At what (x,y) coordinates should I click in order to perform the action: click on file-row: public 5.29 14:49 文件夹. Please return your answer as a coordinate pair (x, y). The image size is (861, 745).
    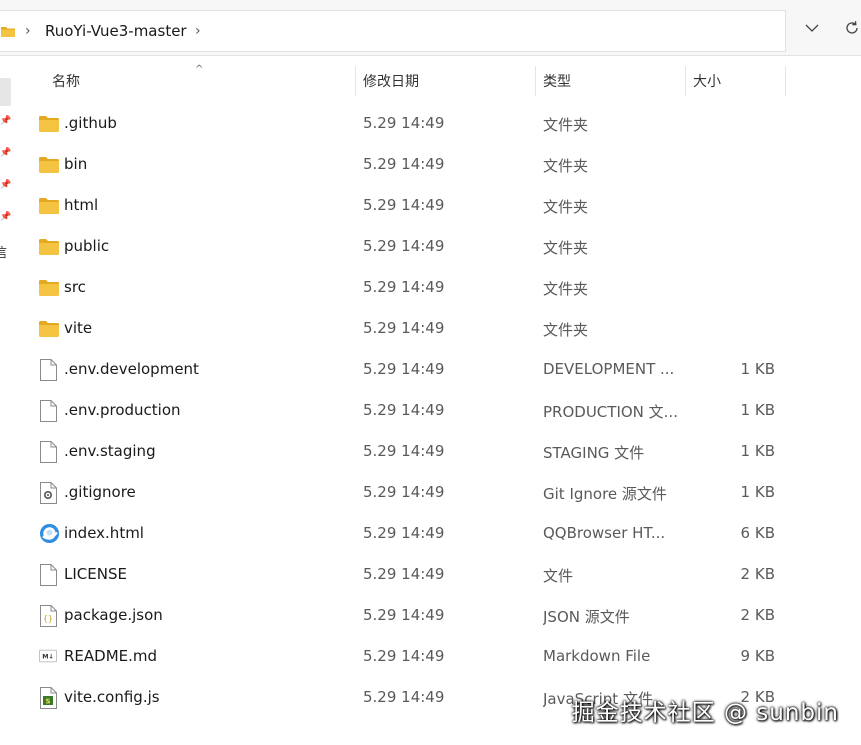
    Looking at the image, I should click on (430, 247).